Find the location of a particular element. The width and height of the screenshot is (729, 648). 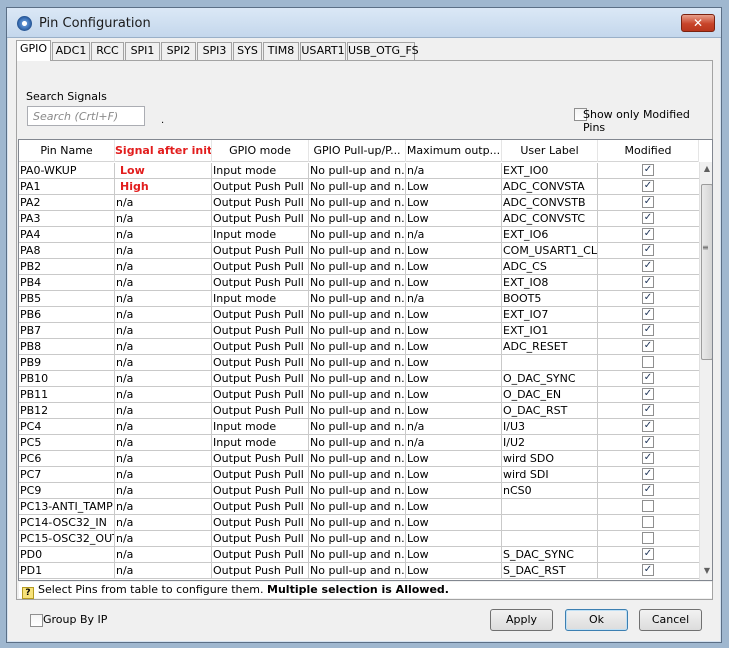

col-user-label-cell: I/U2 is located at coordinates (550, 443).